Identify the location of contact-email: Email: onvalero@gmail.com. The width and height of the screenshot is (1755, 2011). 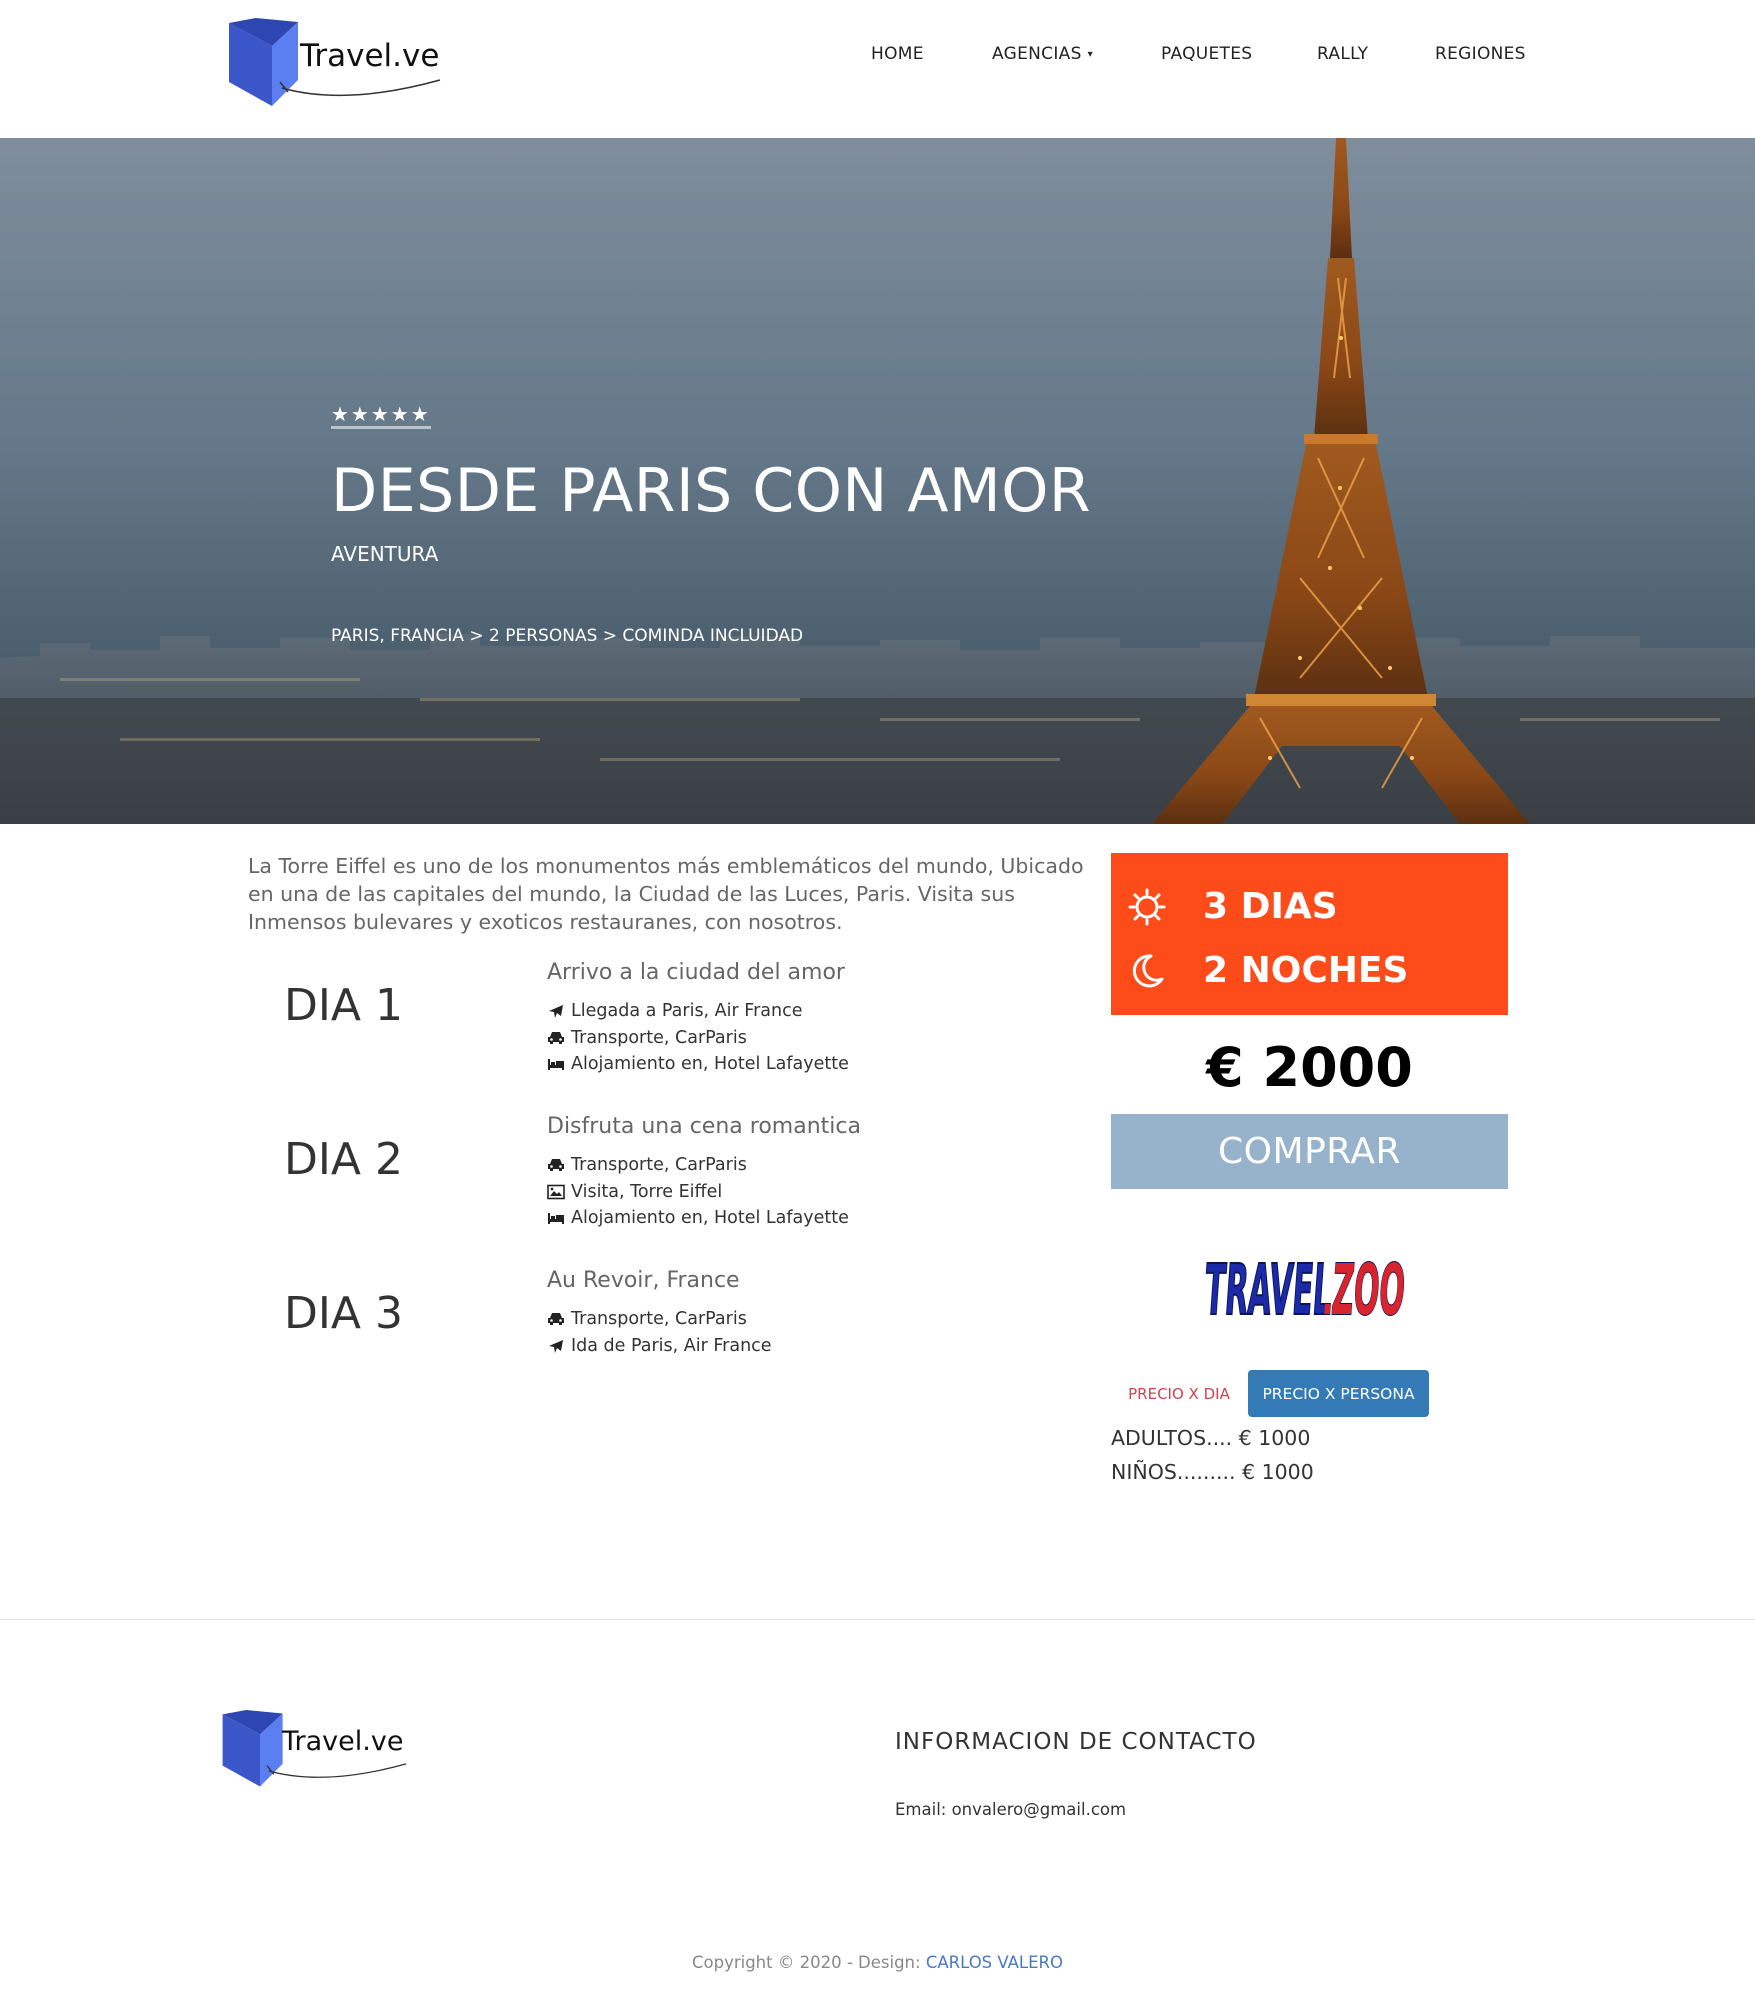
(1010, 1809).